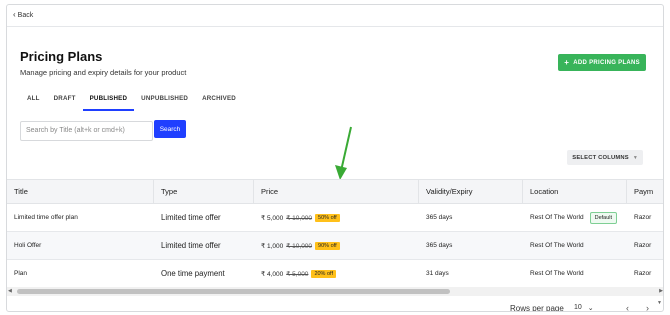  Describe the element at coordinates (600, 157) in the screenshot. I see `select-columns-label: SELECT COLUMNS` at that location.